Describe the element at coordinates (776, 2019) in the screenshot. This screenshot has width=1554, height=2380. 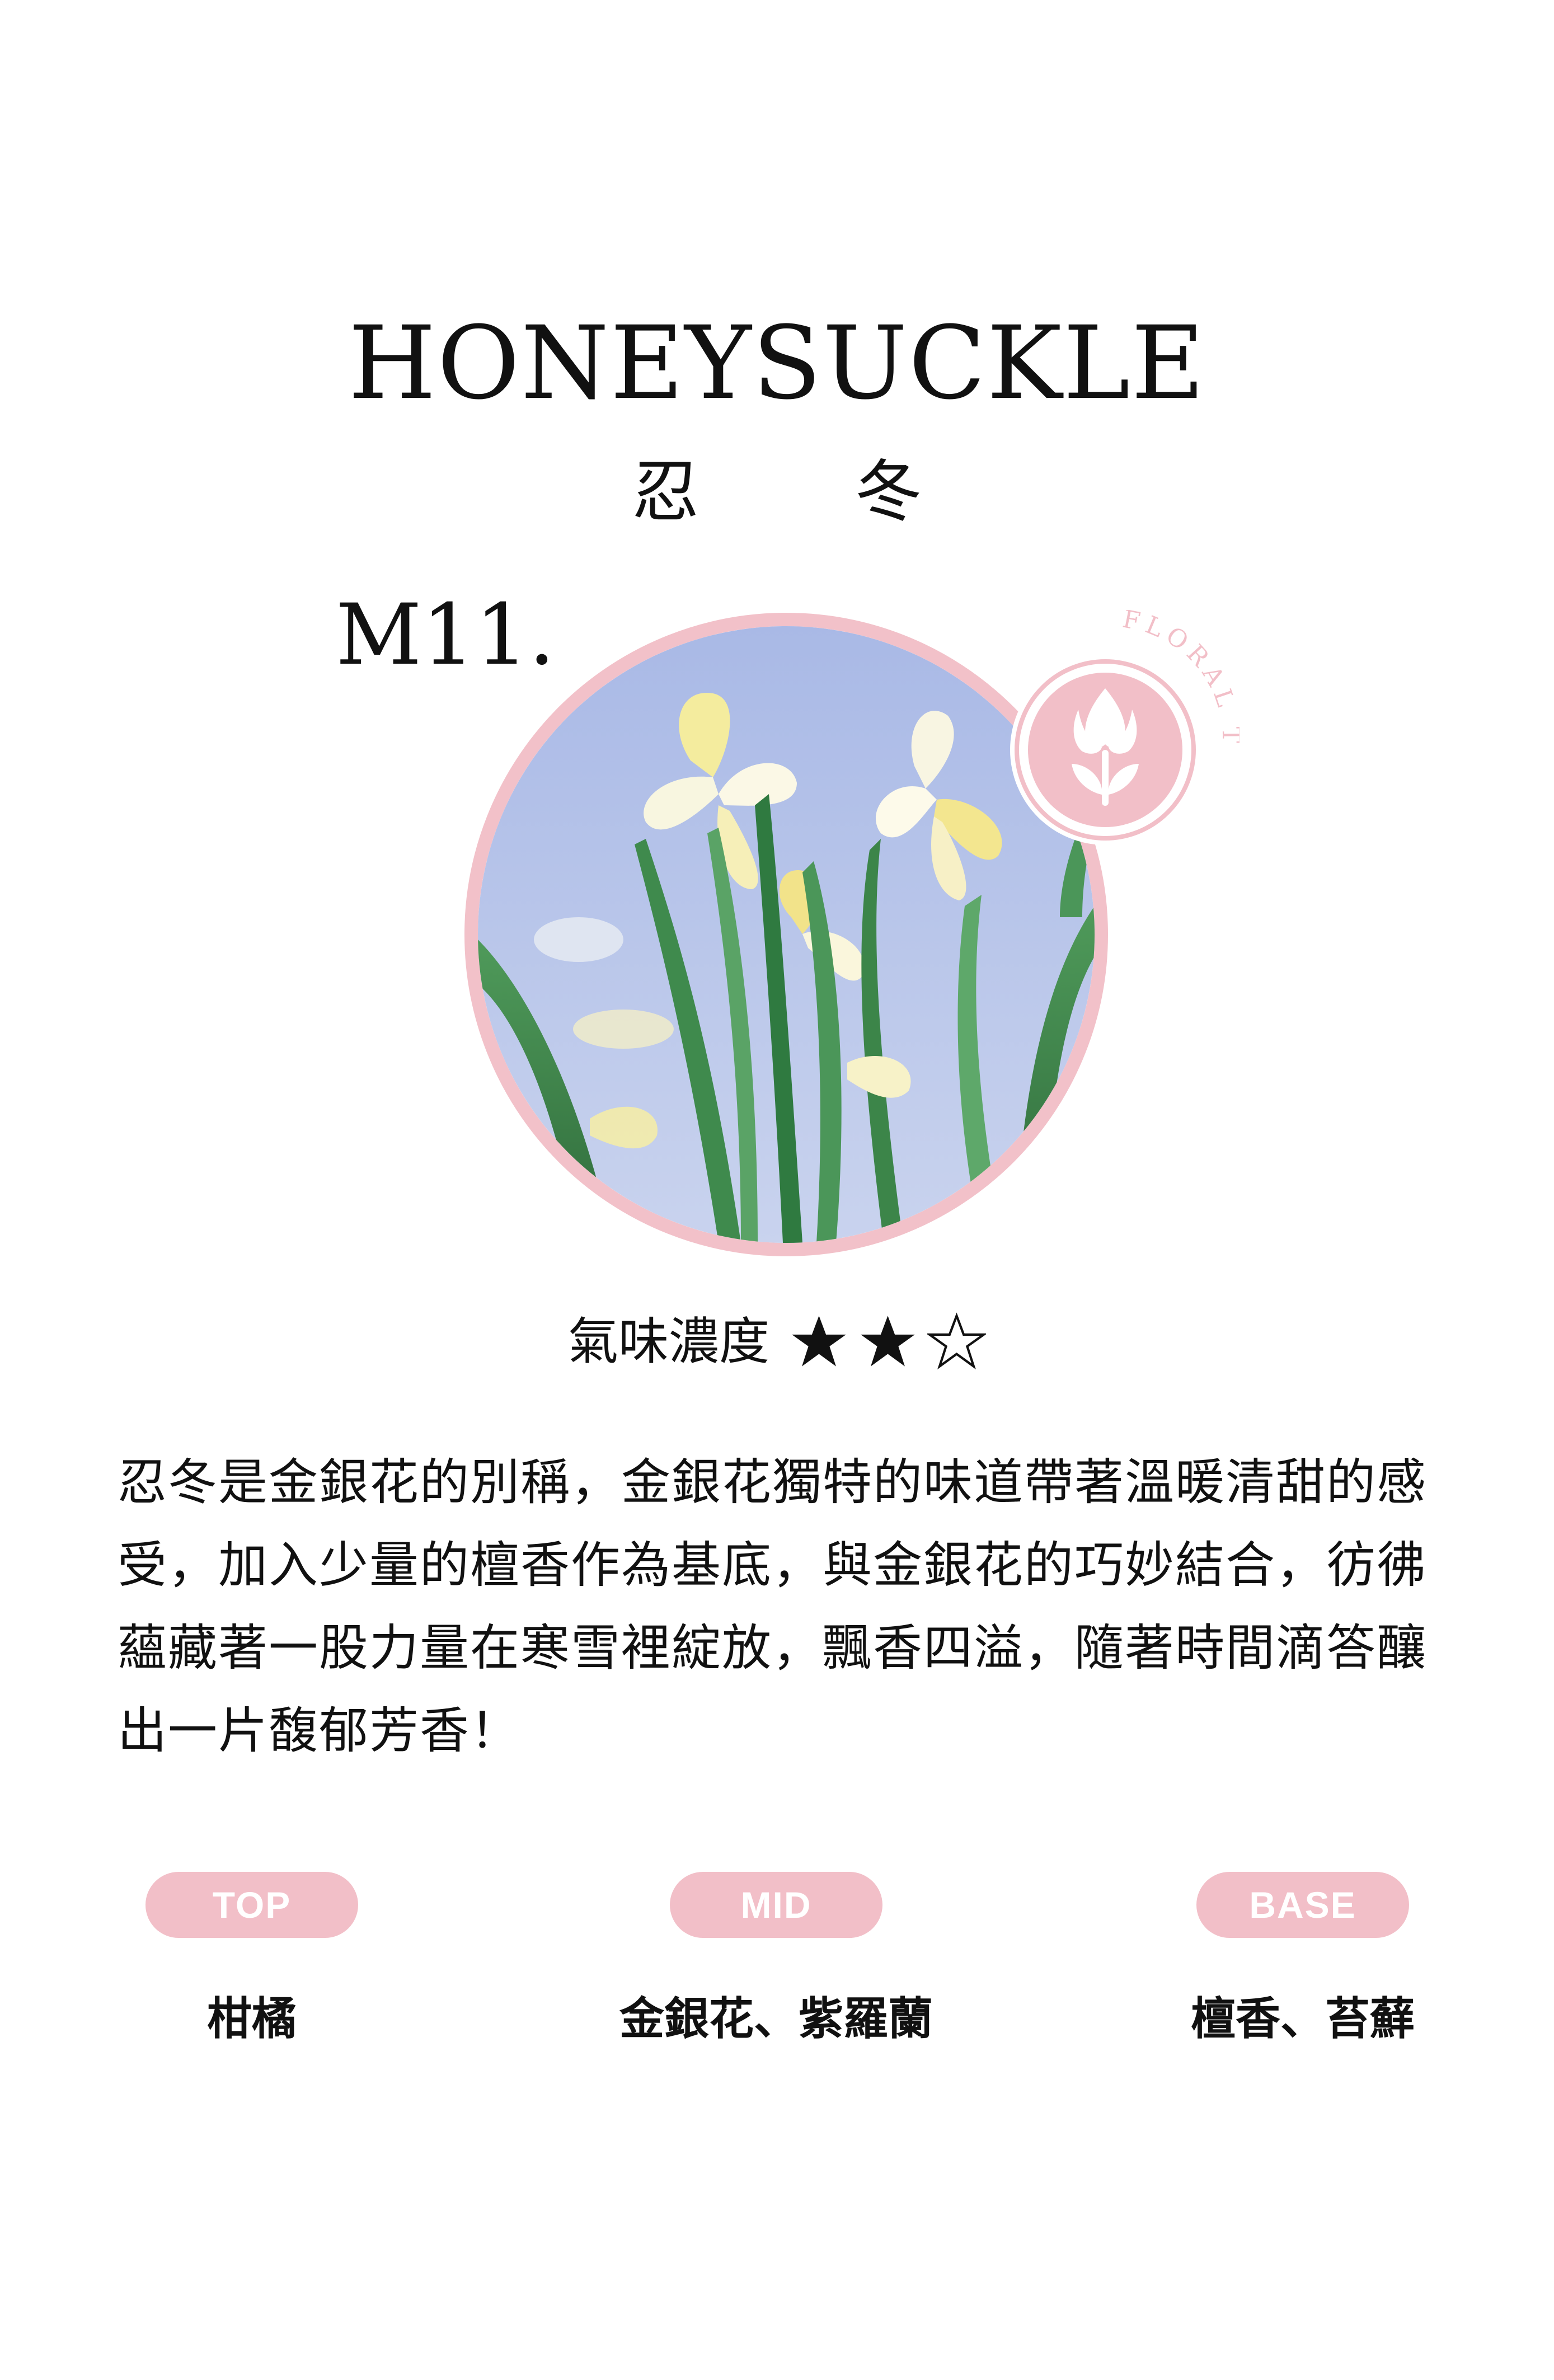
I see `mid-note-value: 金銀花、紫羅蘭` at that location.